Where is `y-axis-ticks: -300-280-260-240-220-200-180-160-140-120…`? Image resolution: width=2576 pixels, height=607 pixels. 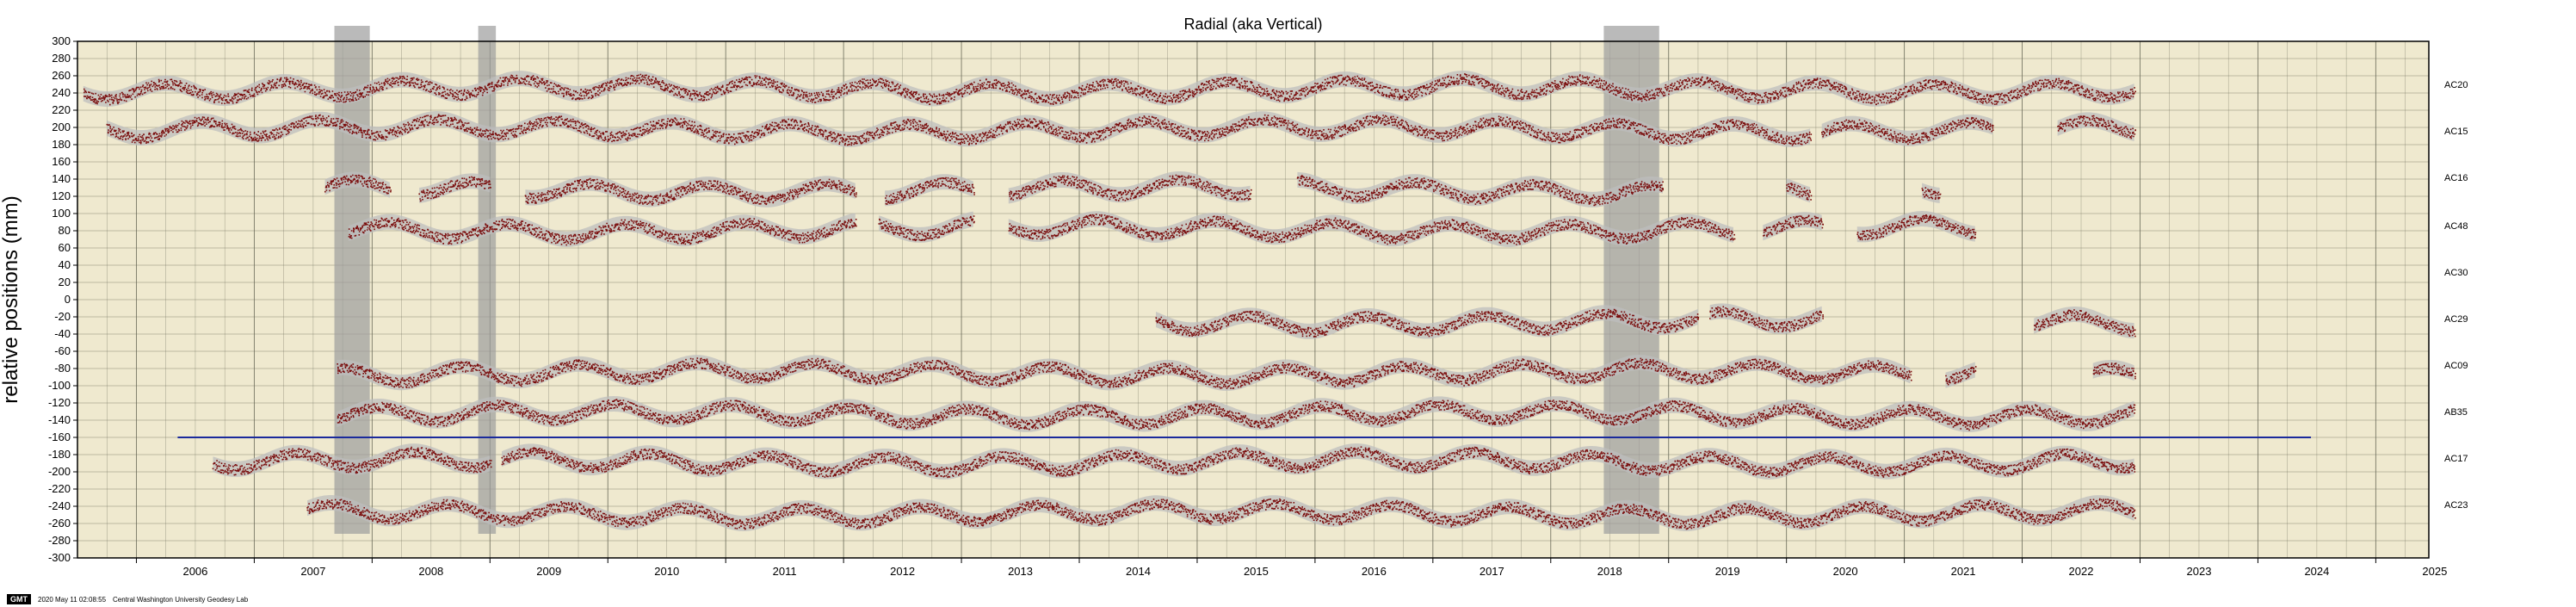
y-axis-ticks: -300-280-260-240-220-200-180-160-140-120… is located at coordinates (62, 299).